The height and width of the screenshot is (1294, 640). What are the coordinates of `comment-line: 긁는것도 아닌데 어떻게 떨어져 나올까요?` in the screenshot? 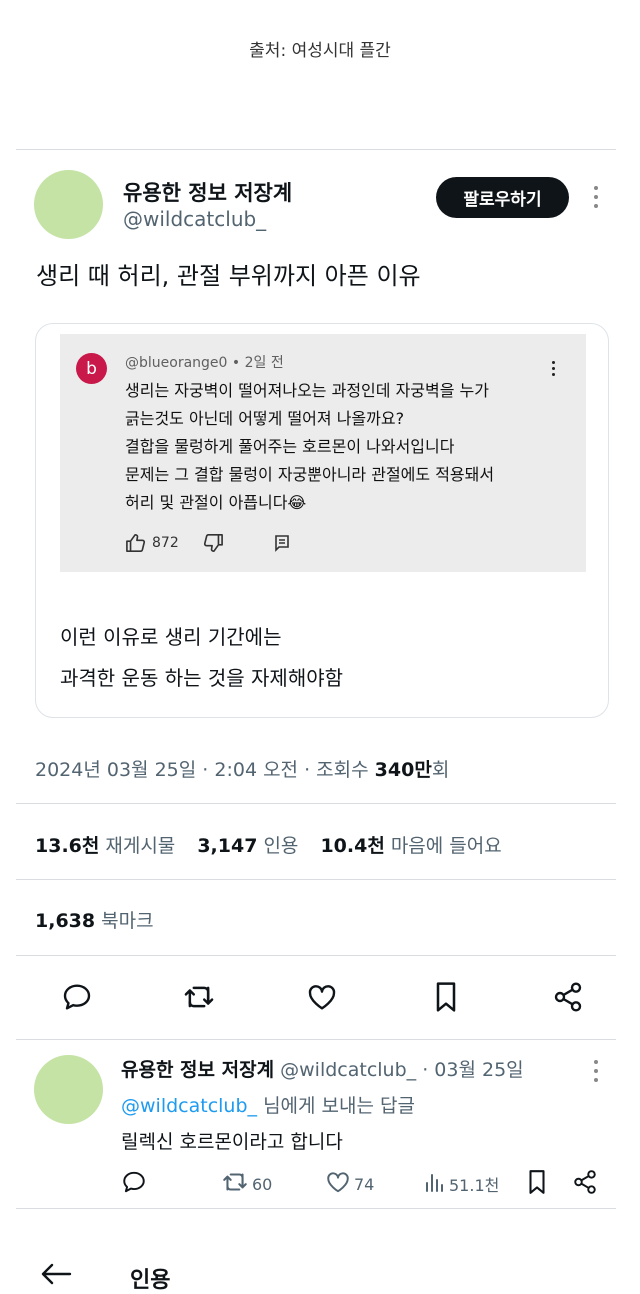 It's located at (265, 418).